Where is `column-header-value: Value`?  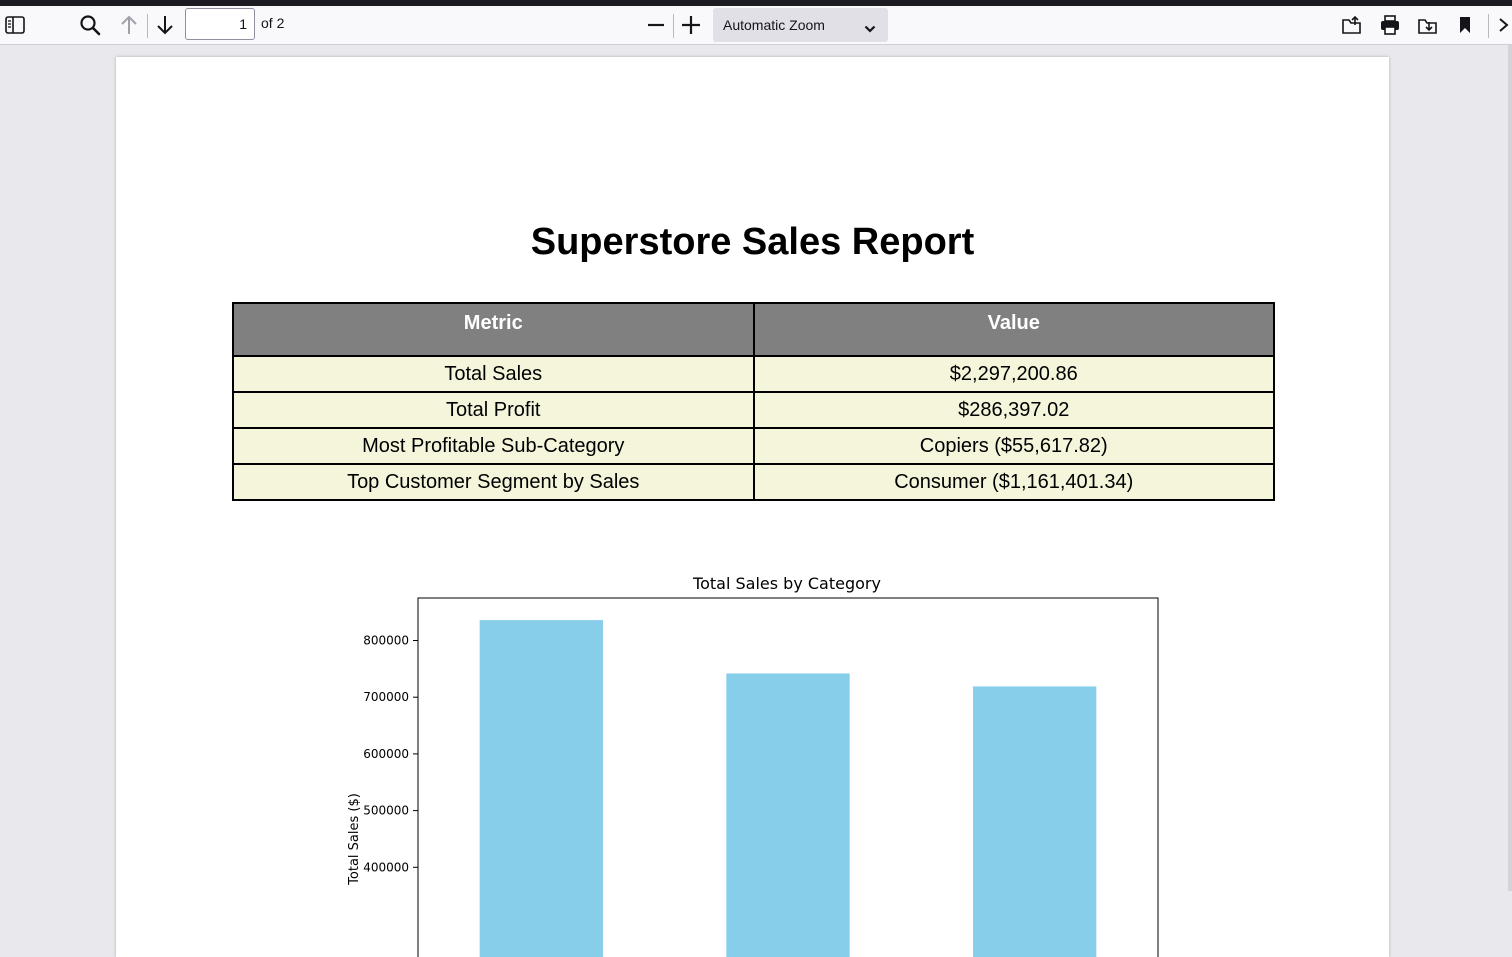 column-header-value: Value is located at coordinates (1013, 329).